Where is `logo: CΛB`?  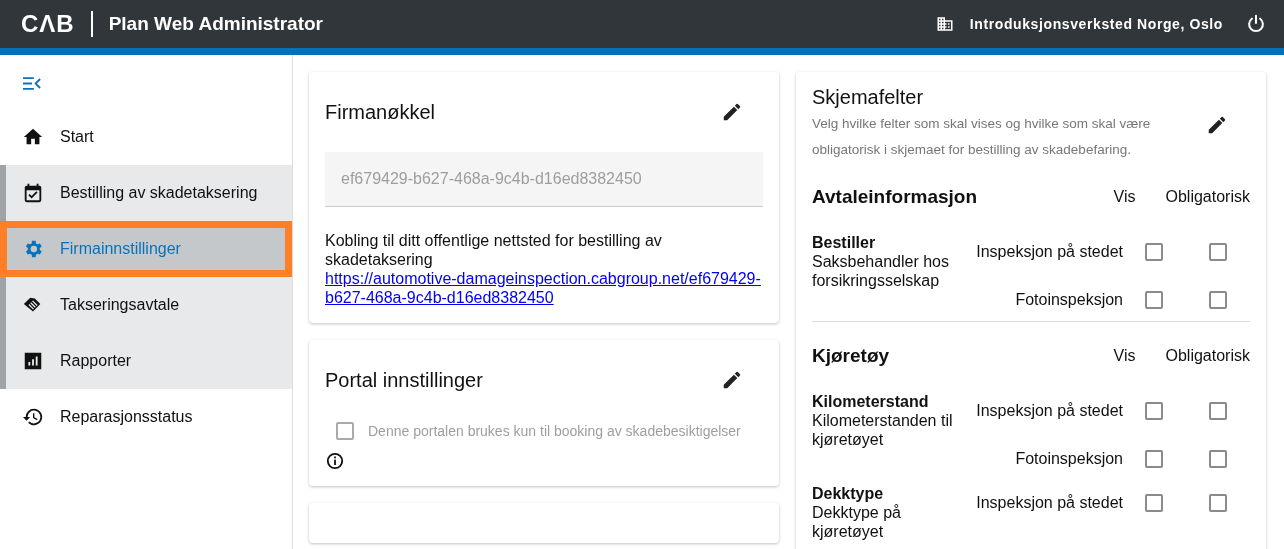
logo: CΛB is located at coordinates (57, 24).